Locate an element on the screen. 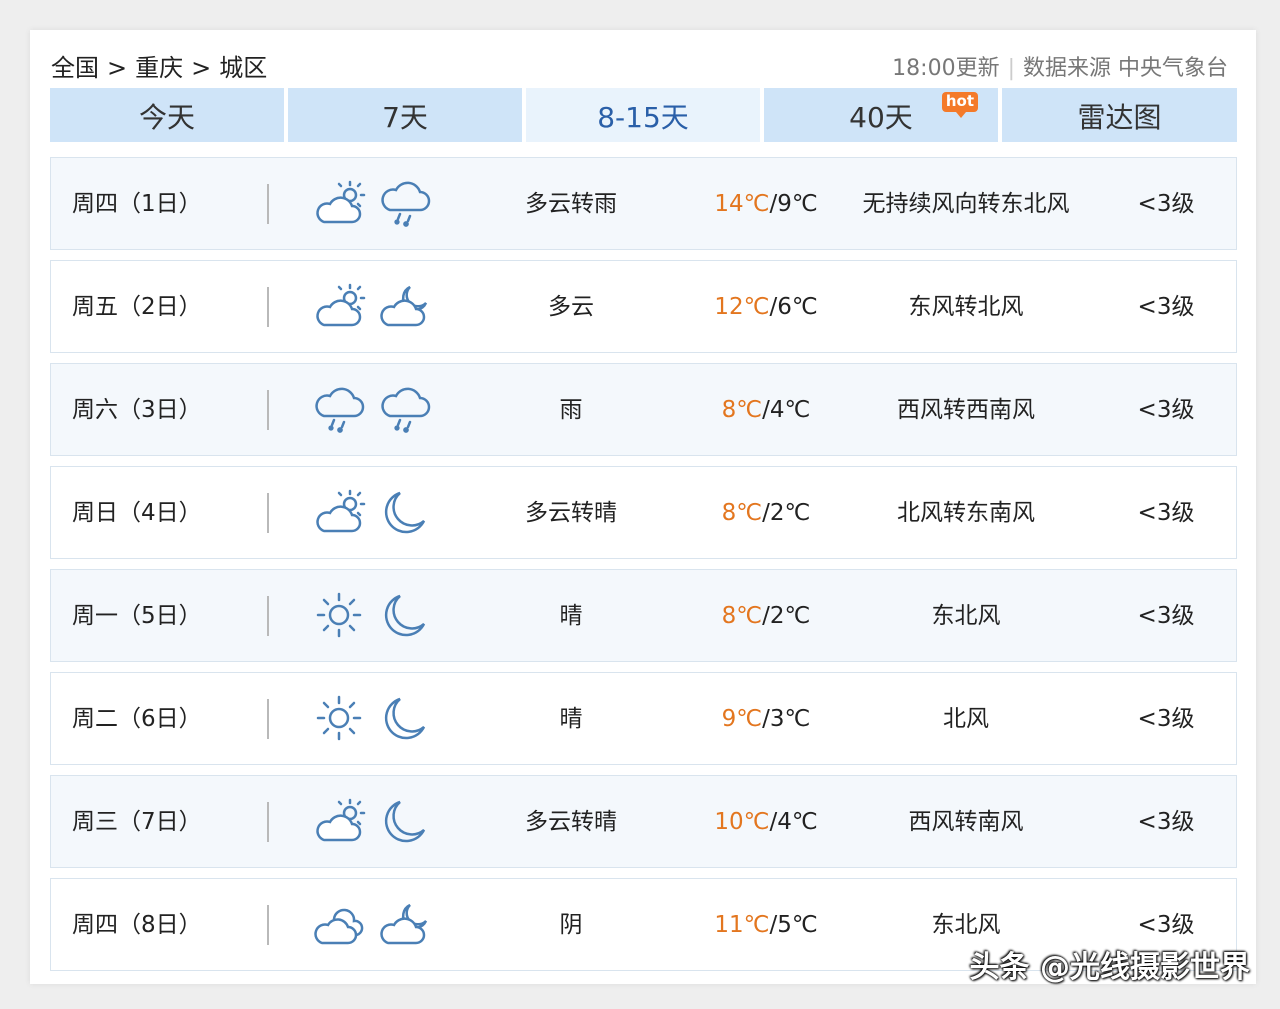 This screenshot has height=1009, width=1280. temperature: 12℃/6℃ is located at coordinates (766, 307).